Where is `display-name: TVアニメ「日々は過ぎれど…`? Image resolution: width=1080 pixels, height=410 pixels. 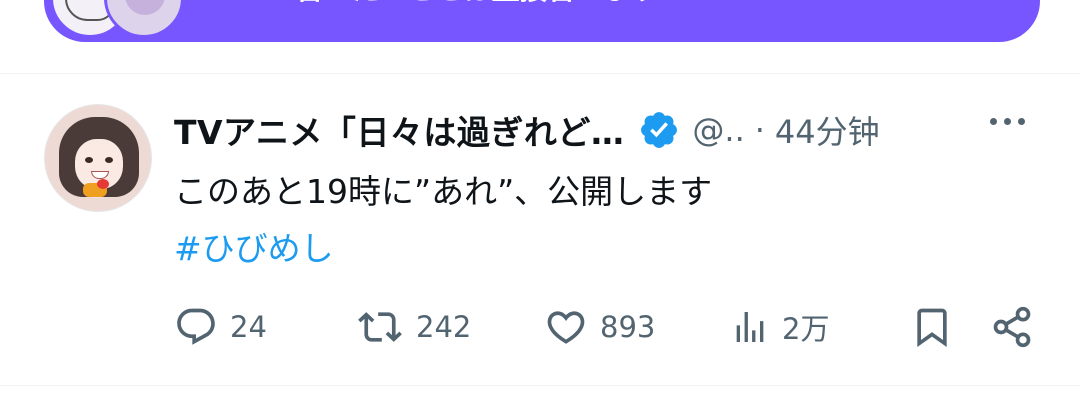
display-name: TVアニメ「日々は過ぎれど… is located at coordinates (399, 130).